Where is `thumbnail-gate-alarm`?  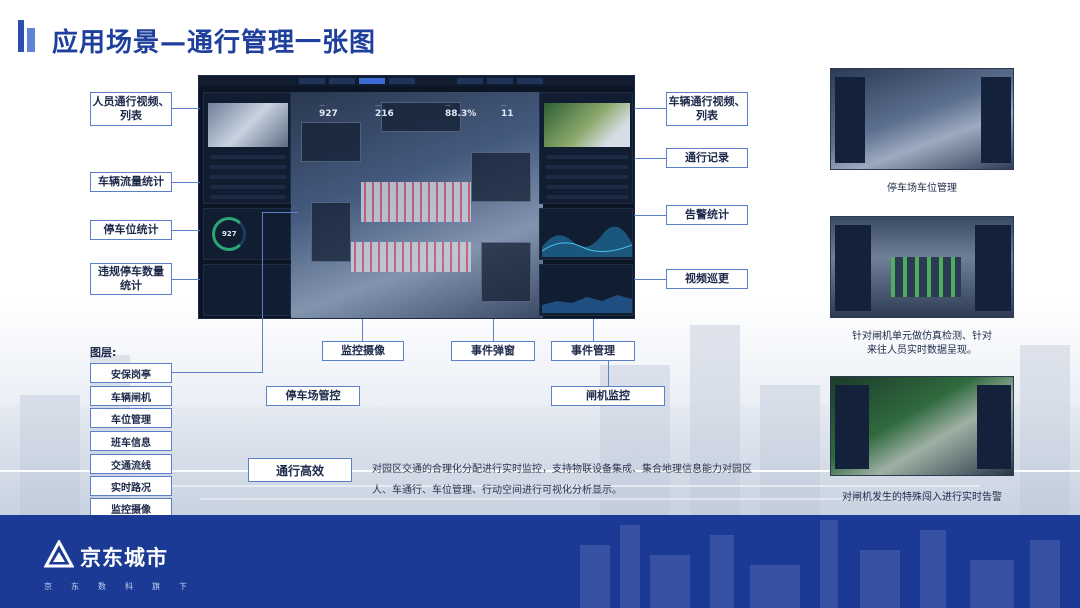
thumbnail-gate-alarm is located at coordinates (922, 426).